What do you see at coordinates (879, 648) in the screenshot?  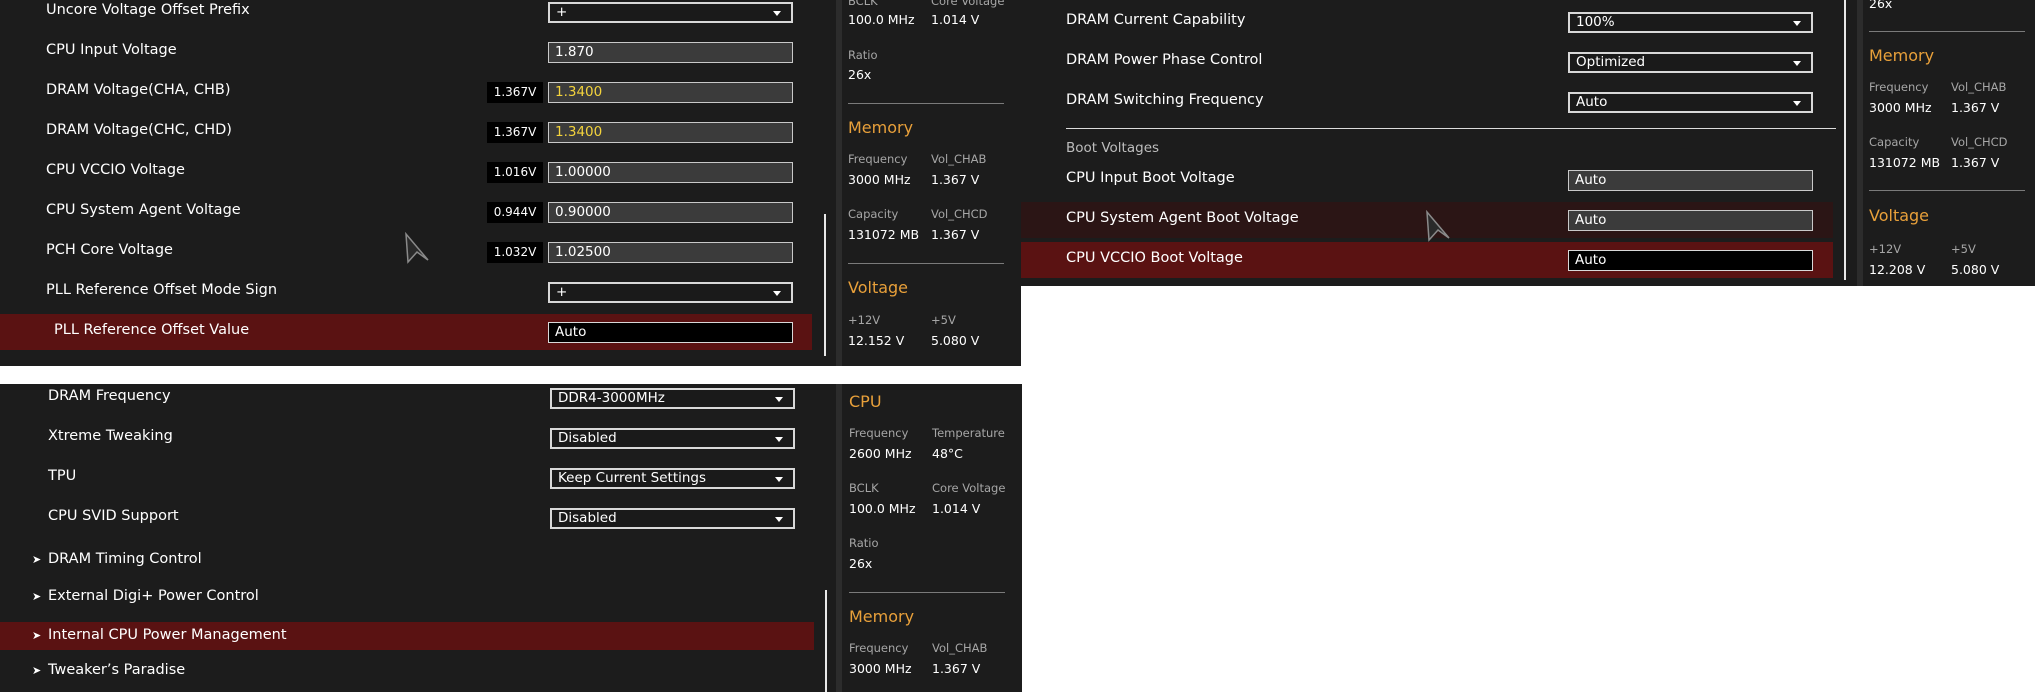 I see `mem-frequency-label: Frequency` at bounding box center [879, 648].